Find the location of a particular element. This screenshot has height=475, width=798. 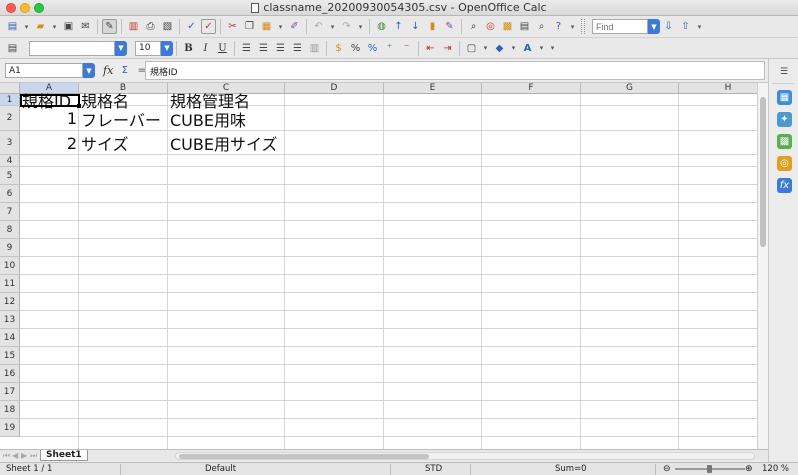

vertical-scroll-thumb is located at coordinates (763, 172).